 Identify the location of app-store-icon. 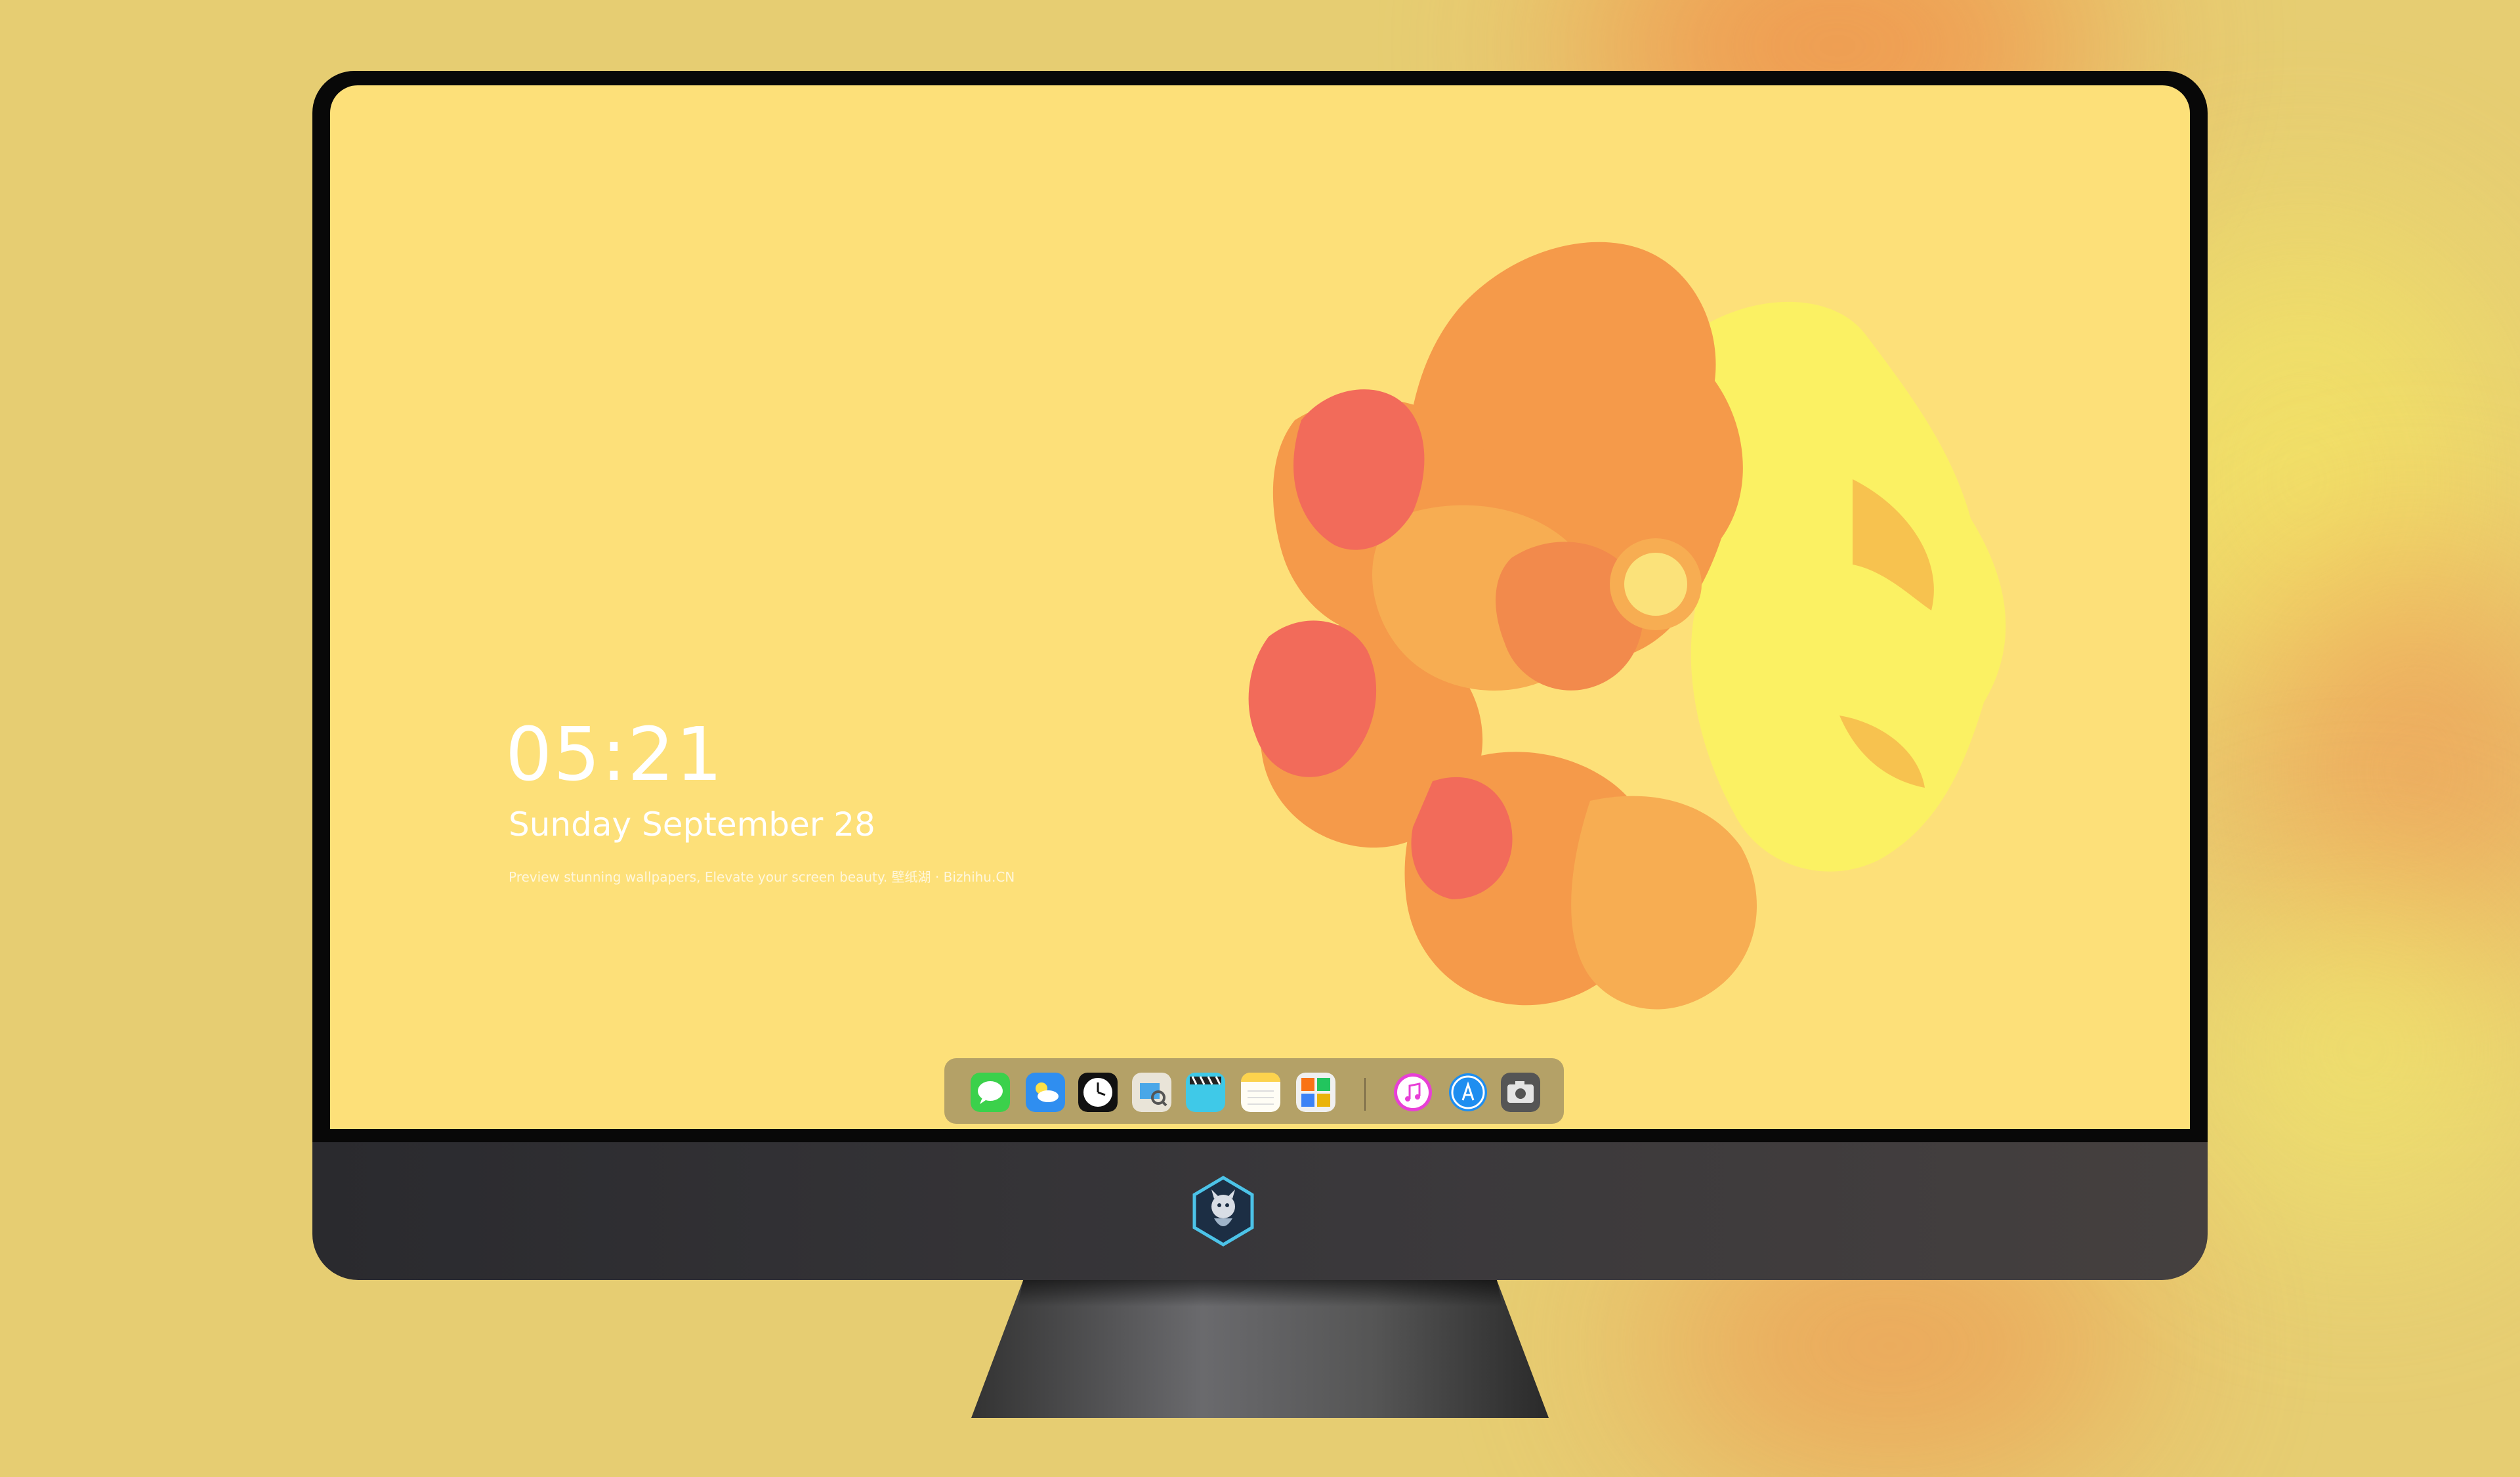
(1468, 1092).